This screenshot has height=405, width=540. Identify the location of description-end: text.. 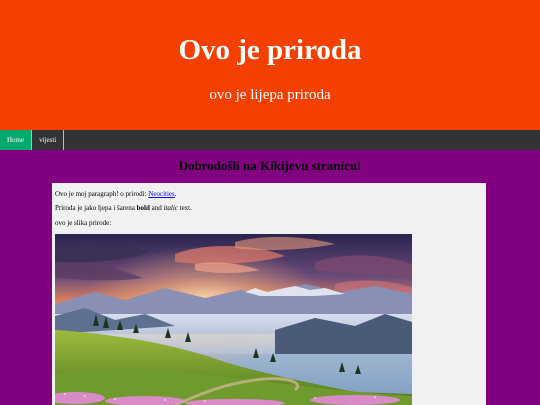
(184, 208).